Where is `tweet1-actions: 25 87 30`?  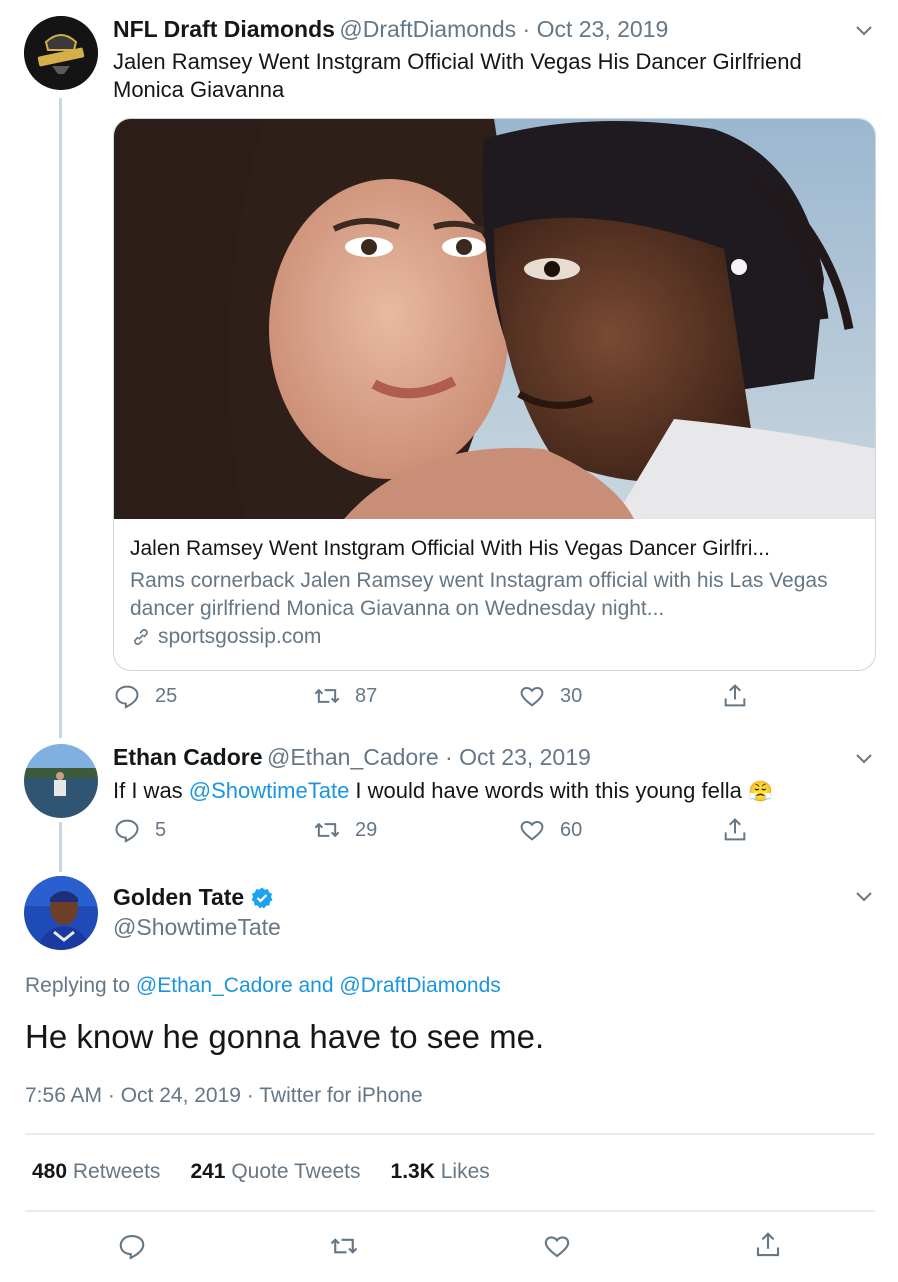
tweet1-actions: 25 87 30 is located at coordinates (438, 700).